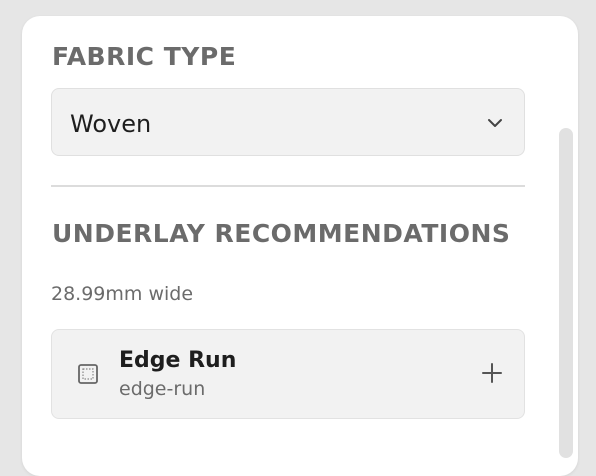  Describe the element at coordinates (495, 123) in the screenshot. I see `chevron-down-icon` at that location.